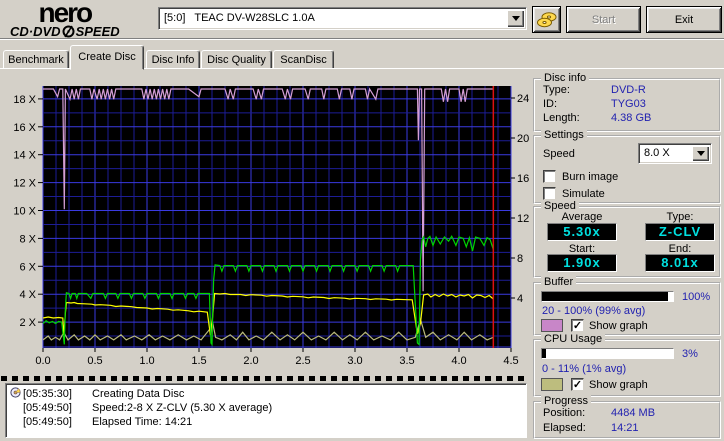 This screenshot has width=724, height=441. What do you see at coordinates (561, 118) in the screenshot?
I see `disc-length-label: Length:` at bounding box center [561, 118].